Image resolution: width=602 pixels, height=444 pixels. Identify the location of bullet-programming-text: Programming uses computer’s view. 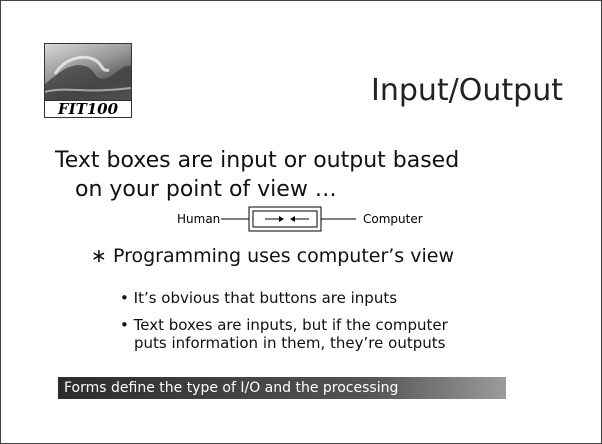
(283, 256).